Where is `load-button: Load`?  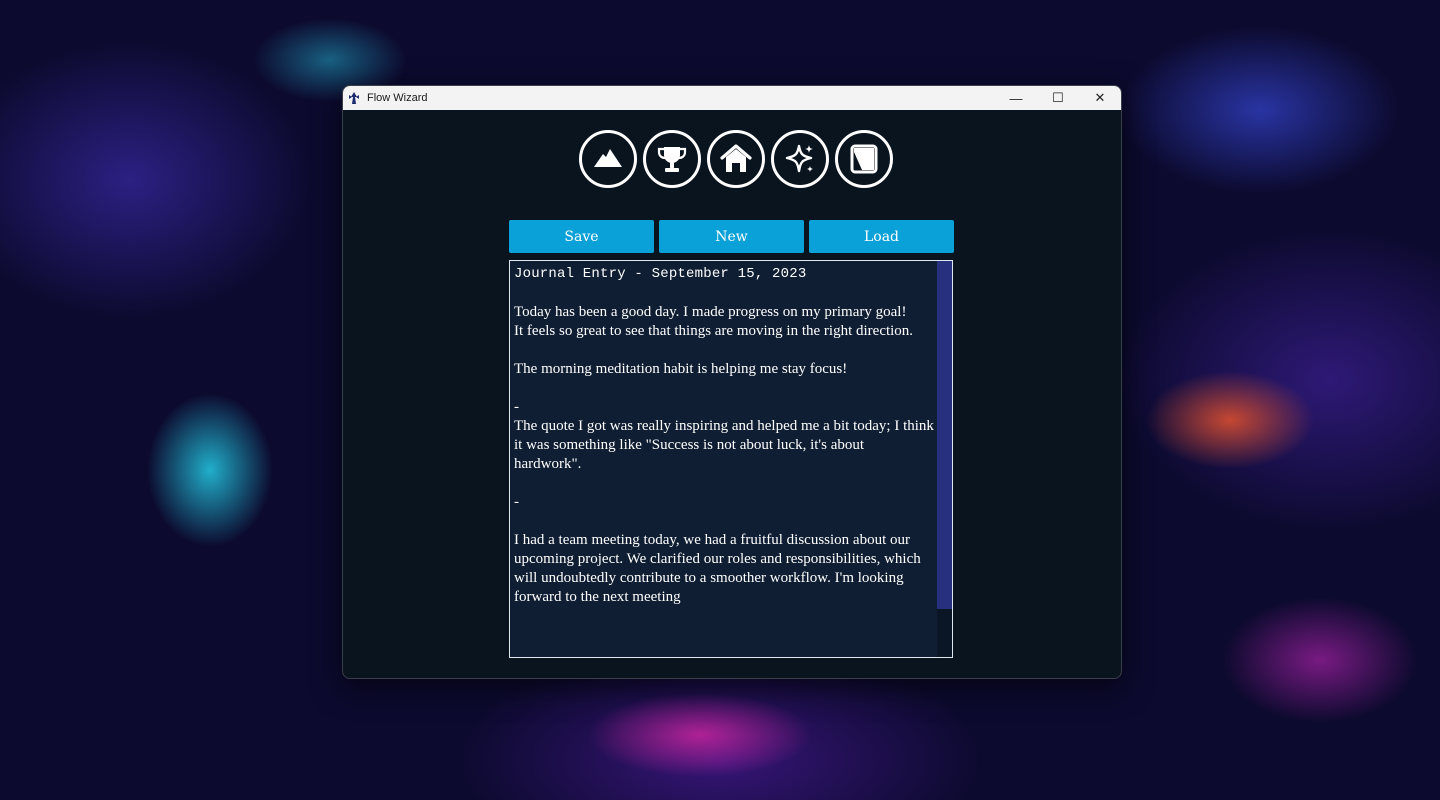
load-button: Load is located at coordinates (881, 236).